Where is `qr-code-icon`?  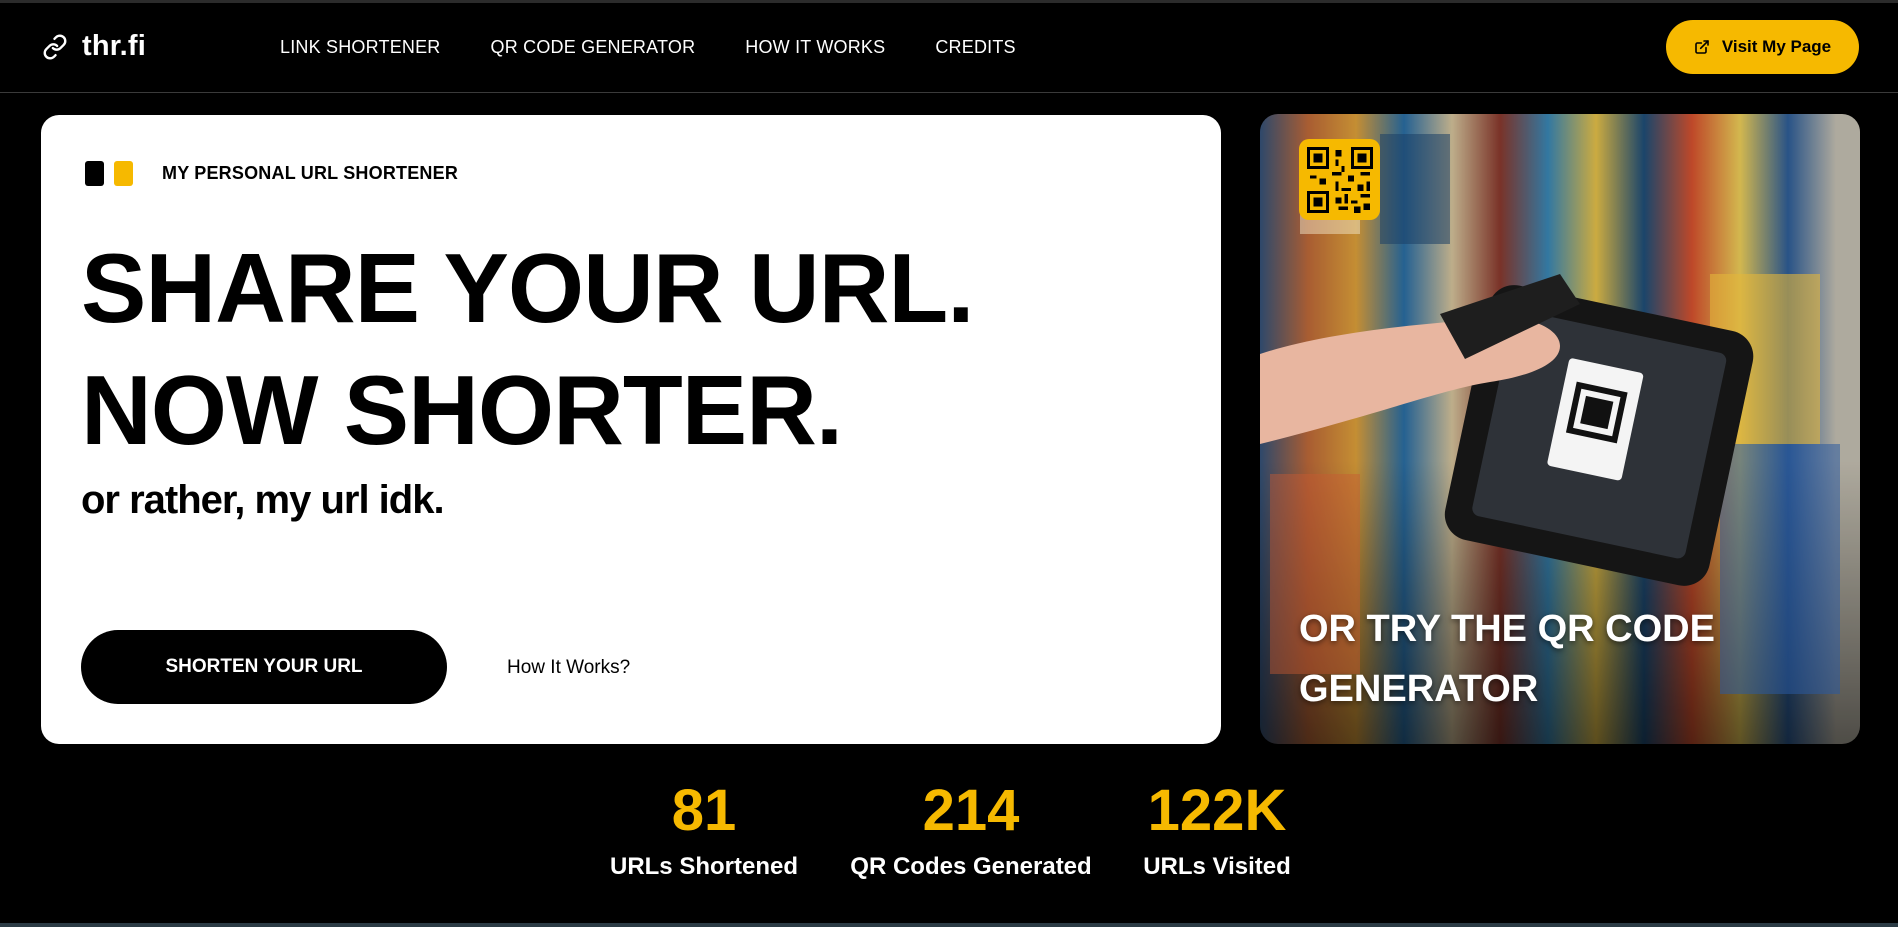 qr-code-icon is located at coordinates (1339, 179).